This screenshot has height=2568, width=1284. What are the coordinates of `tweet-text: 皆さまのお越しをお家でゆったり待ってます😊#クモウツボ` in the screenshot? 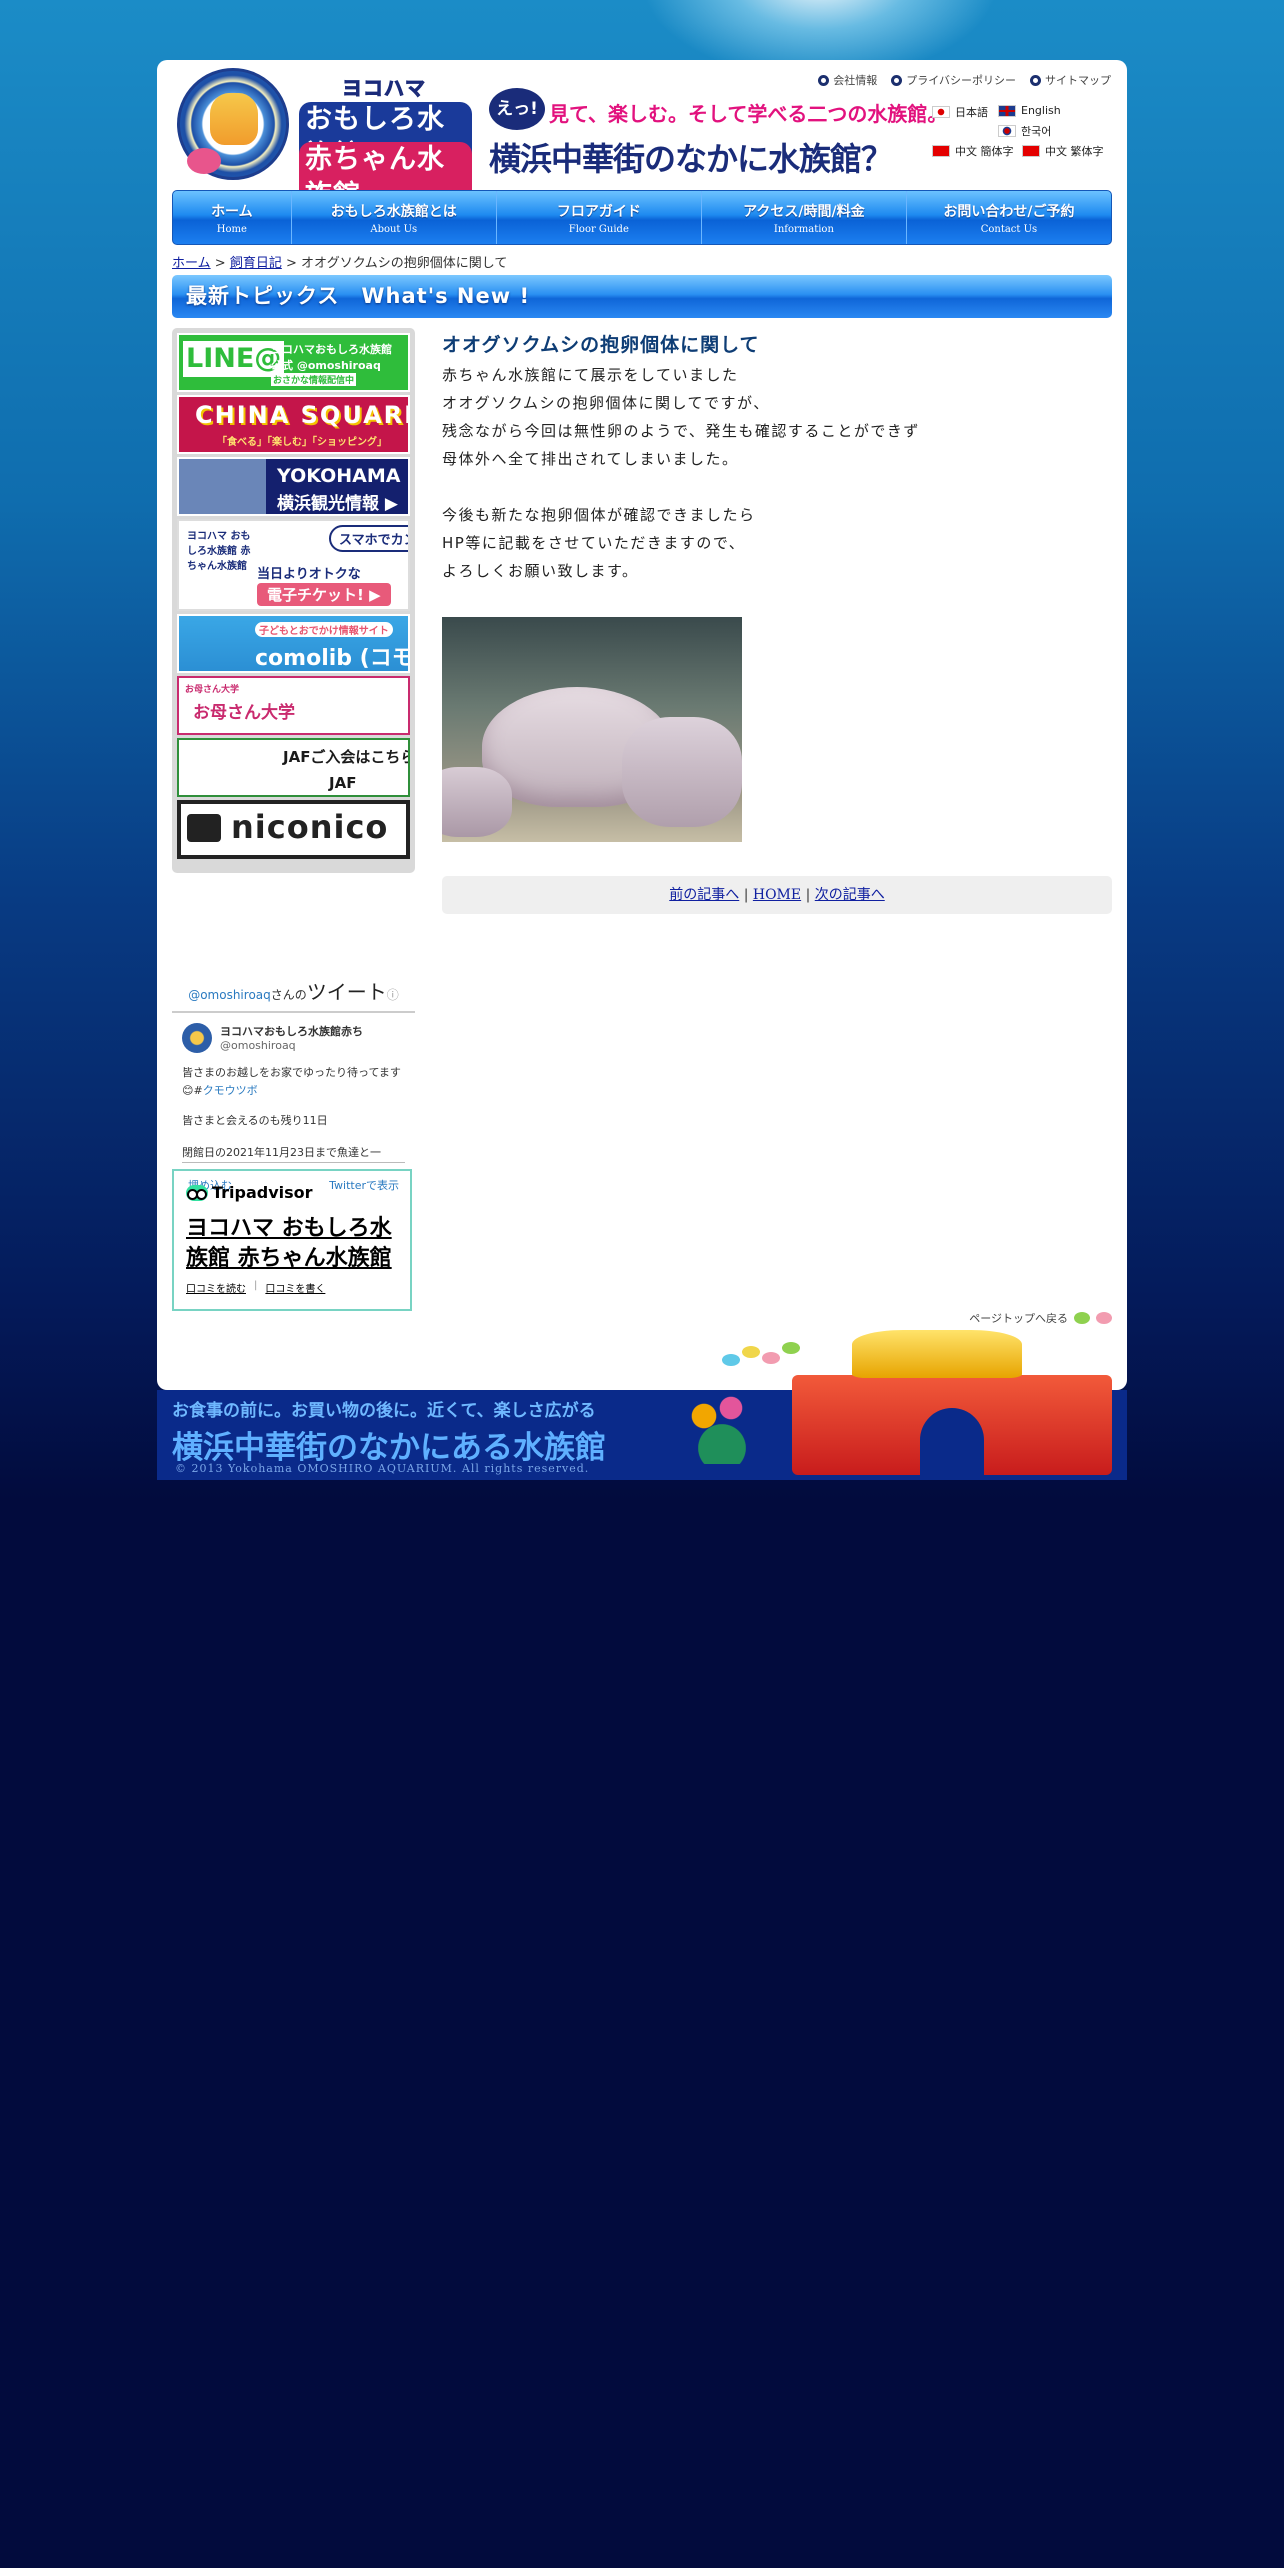 It's located at (291, 1081).